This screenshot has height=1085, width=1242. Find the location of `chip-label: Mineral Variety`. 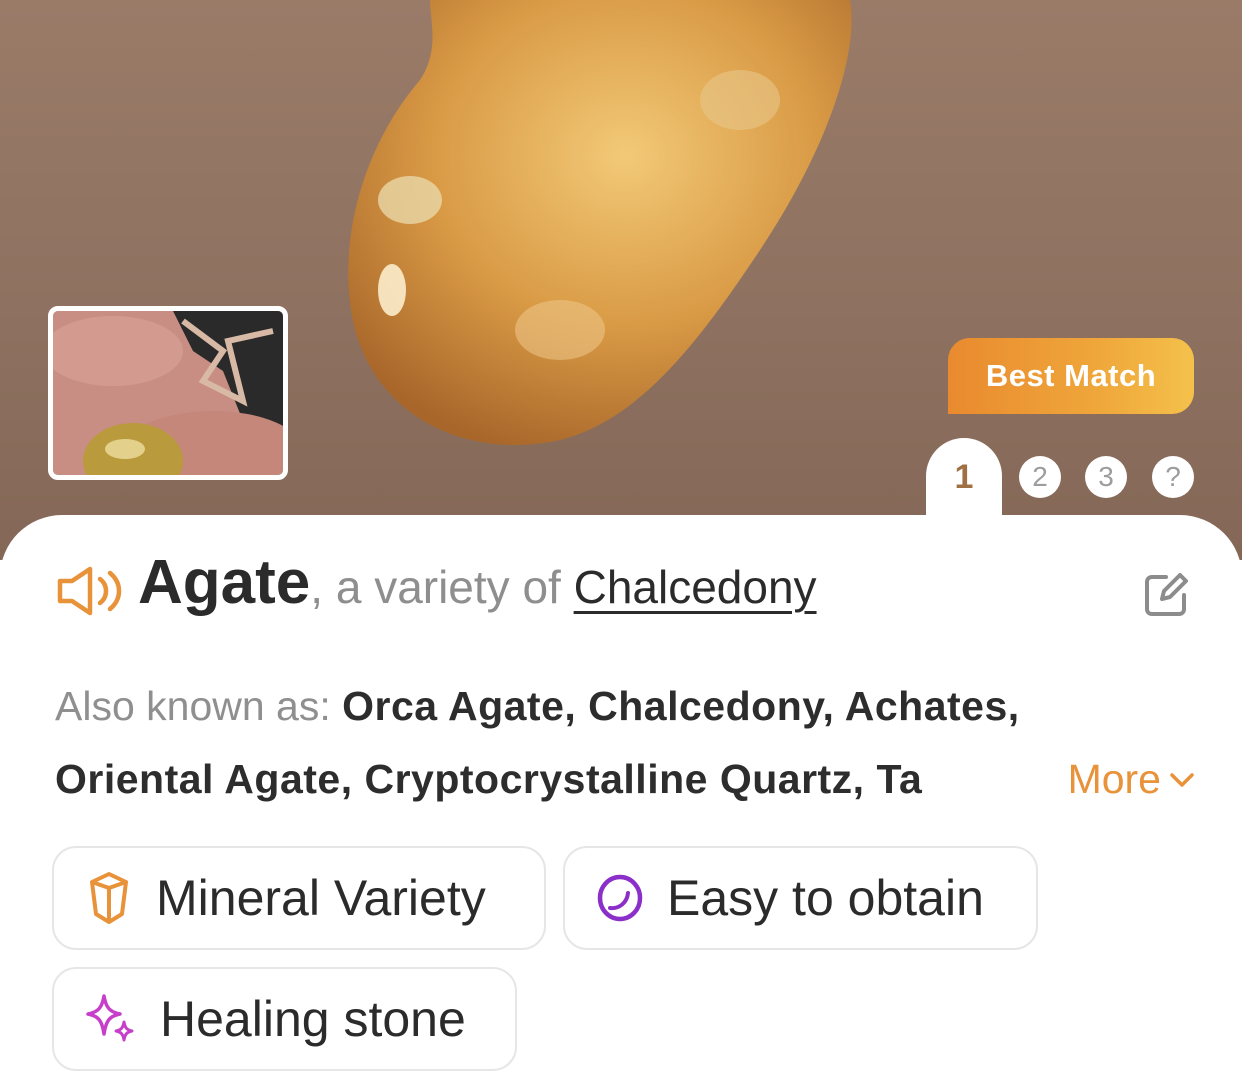

chip-label: Mineral Variety is located at coordinates (321, 898).